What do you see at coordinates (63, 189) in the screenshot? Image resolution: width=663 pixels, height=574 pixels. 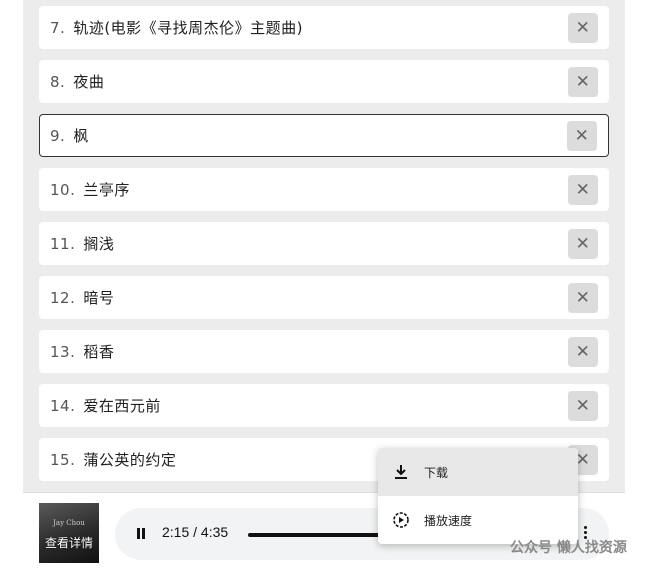 I see `track-number: 10.` at bounding box center [63, 189].